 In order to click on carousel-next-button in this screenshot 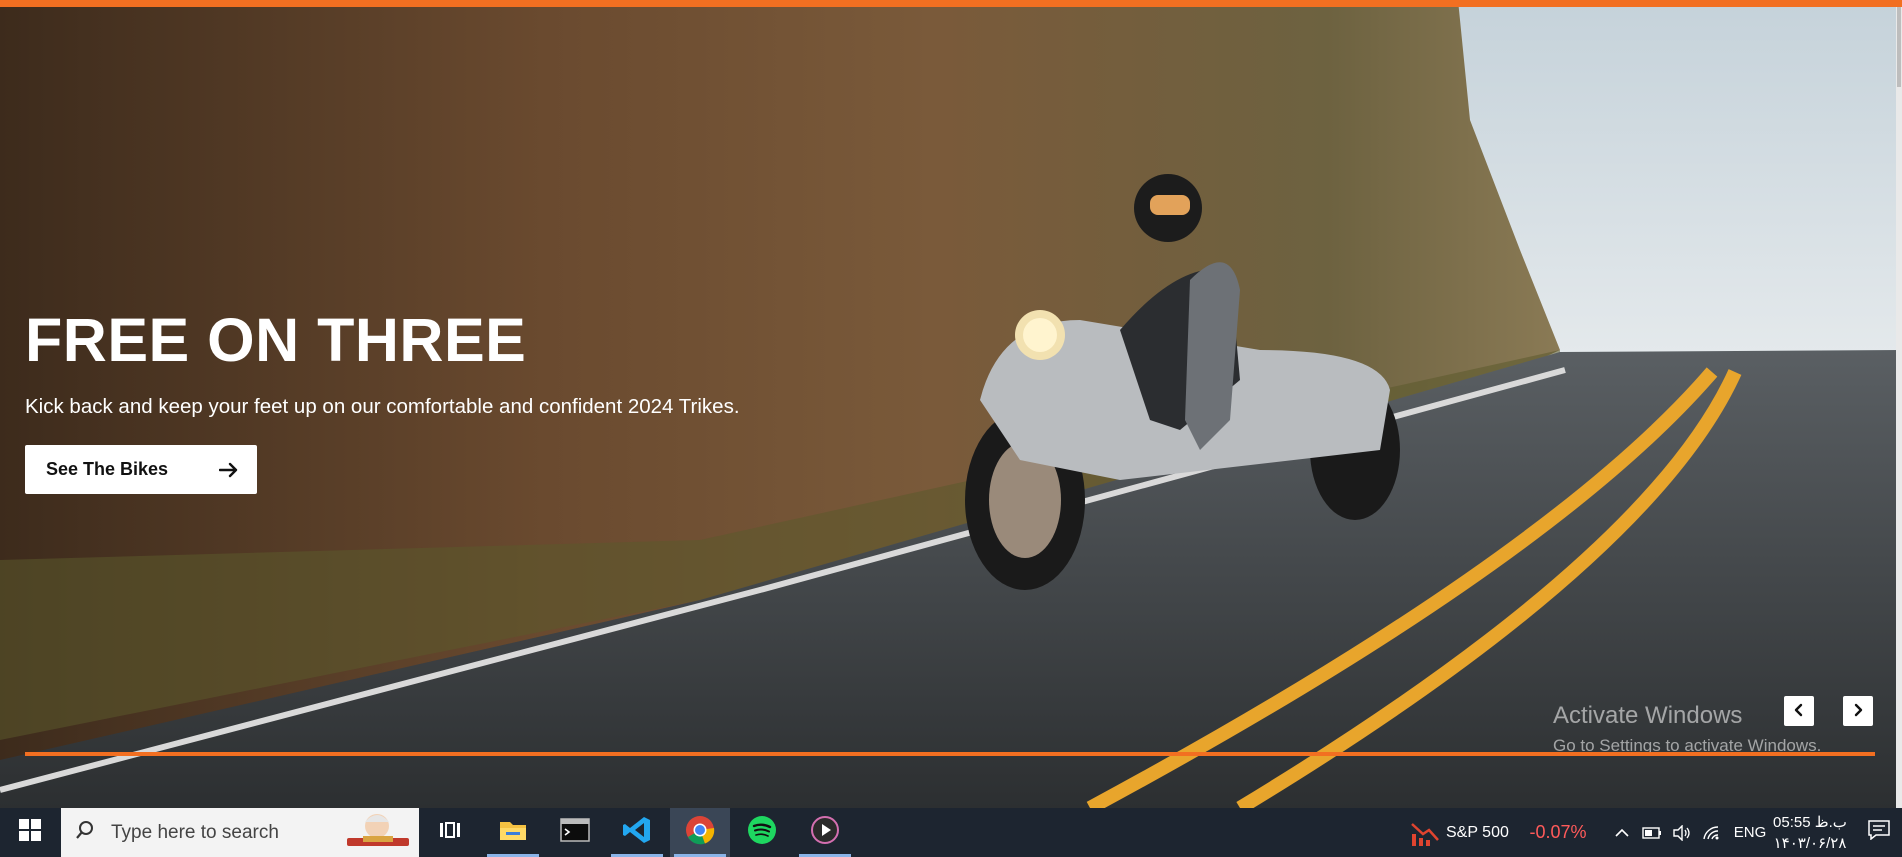, I will do `click(1858, 711)`.